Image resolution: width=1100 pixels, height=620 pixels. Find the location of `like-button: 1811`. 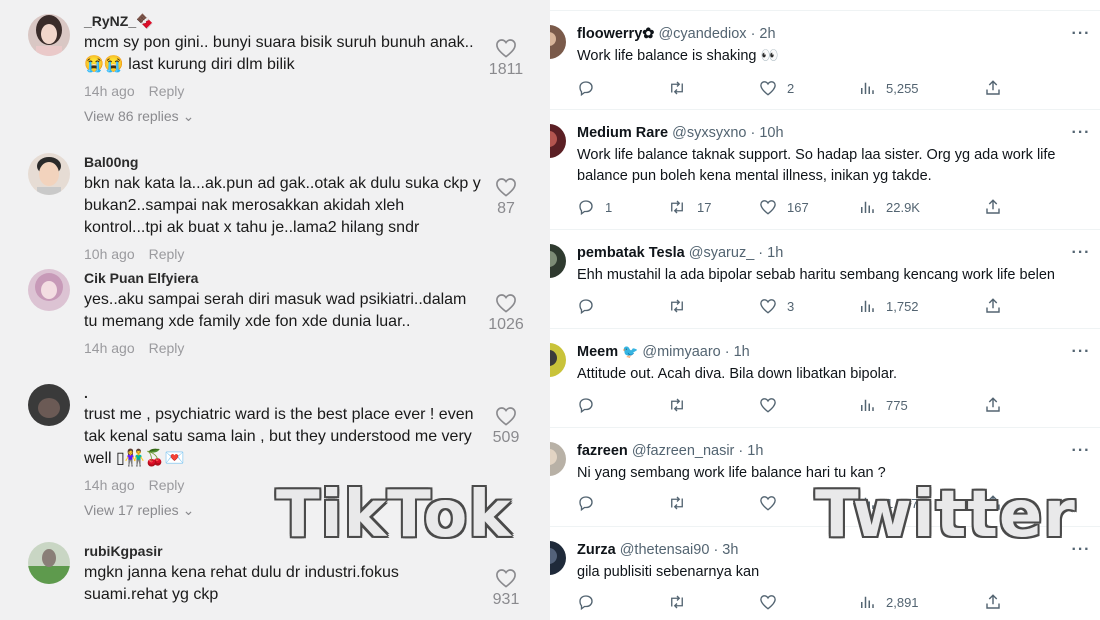

like-button: 1811 is located at coordinates (506, 58).